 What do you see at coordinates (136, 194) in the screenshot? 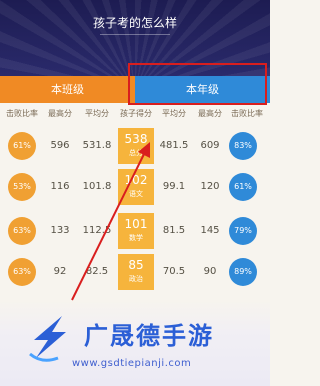
I see `subject-label: 语文` at bounding box center [136, 194].